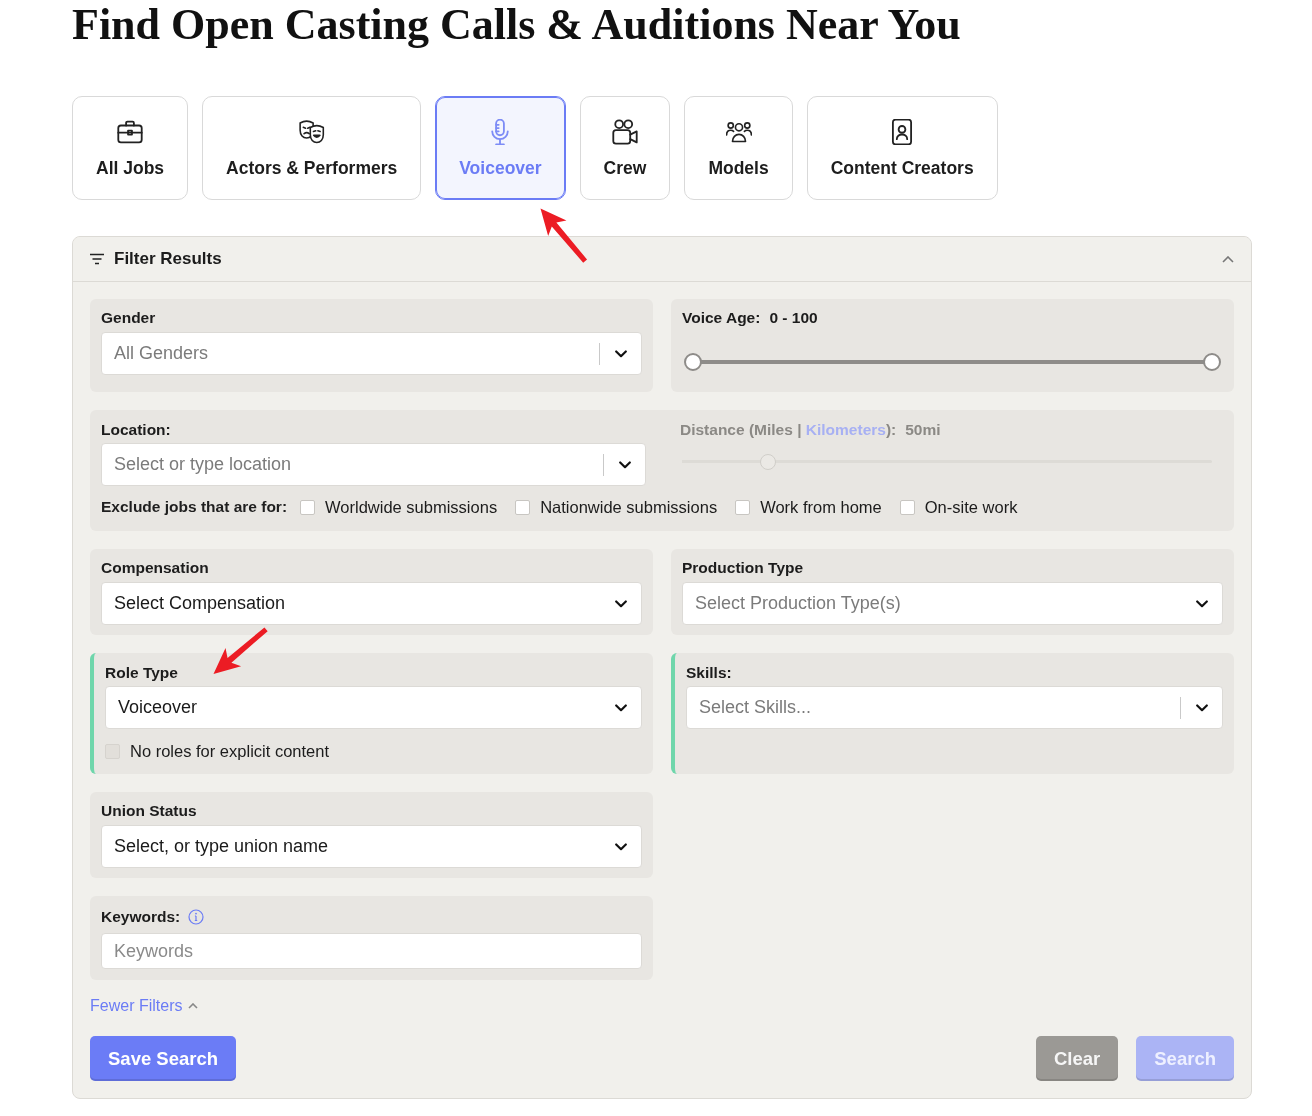 The width and height of the screenshot is (1312, 1116). Describe the element at coordinates (371, 951) in the screenshot. I see `keywords-input: Keywords` at that location.